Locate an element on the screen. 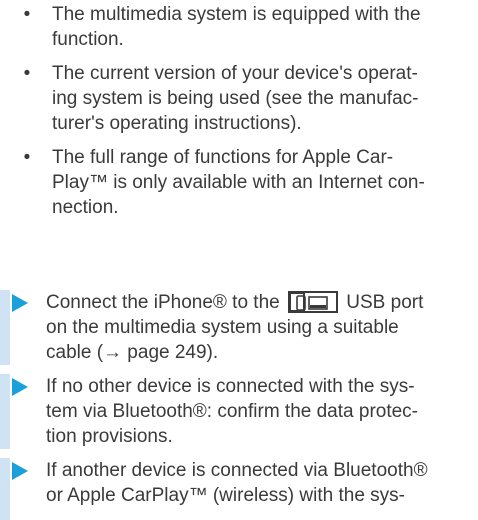 The image size is (478, 520). prerequisite-line: turer's operating instructions). is located at coordinates (177, 123).